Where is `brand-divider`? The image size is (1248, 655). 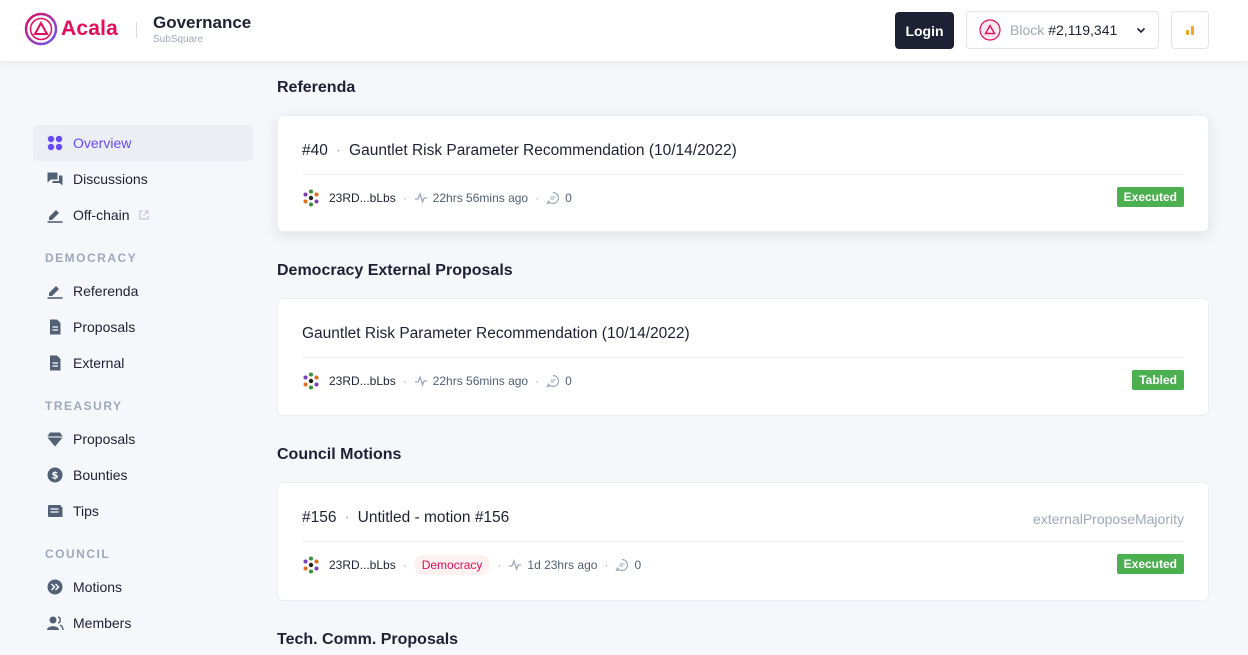 brand-divider is located at coordinates (136, 30).